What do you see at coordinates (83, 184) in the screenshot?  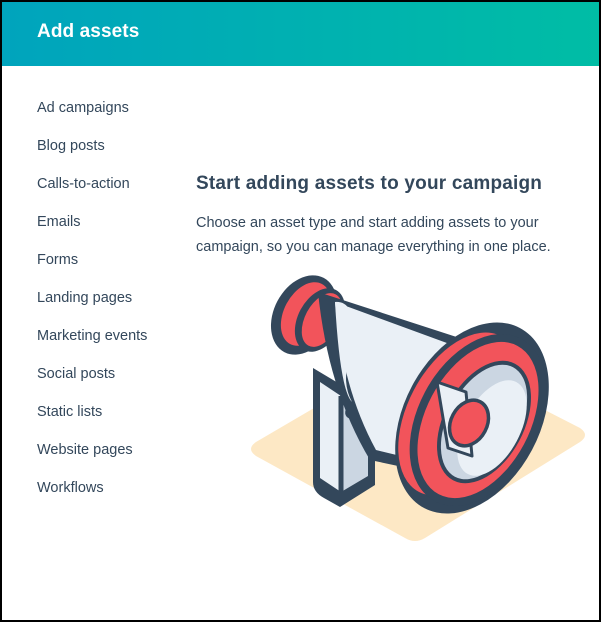 I see `asset-type-calls-to-action: Calls-to-action` at bounding box center [83, 184].